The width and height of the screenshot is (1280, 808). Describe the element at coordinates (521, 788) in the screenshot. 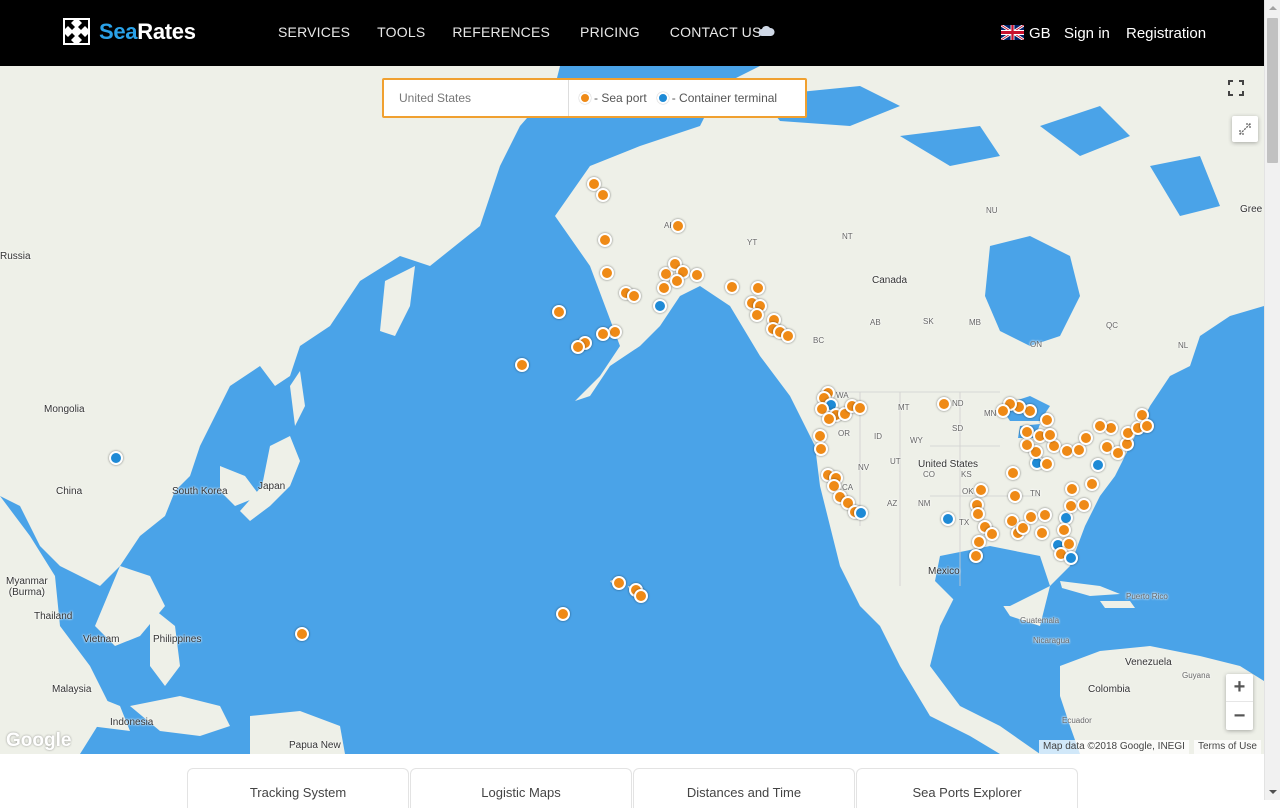

I see `tab-logistic-maps: Logistic Maps` at that location.